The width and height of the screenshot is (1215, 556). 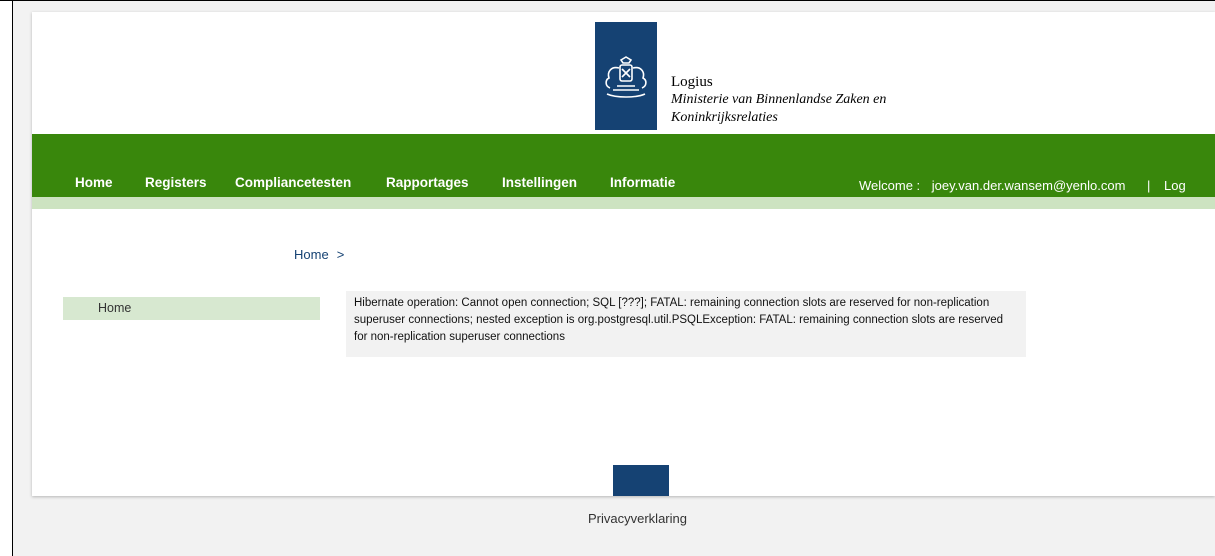 What do you see at coordinates (293, 182) in the screenshot?
I see `nav-item-compliancetesten: Compliancetesten` at bounding box center [293, 182].